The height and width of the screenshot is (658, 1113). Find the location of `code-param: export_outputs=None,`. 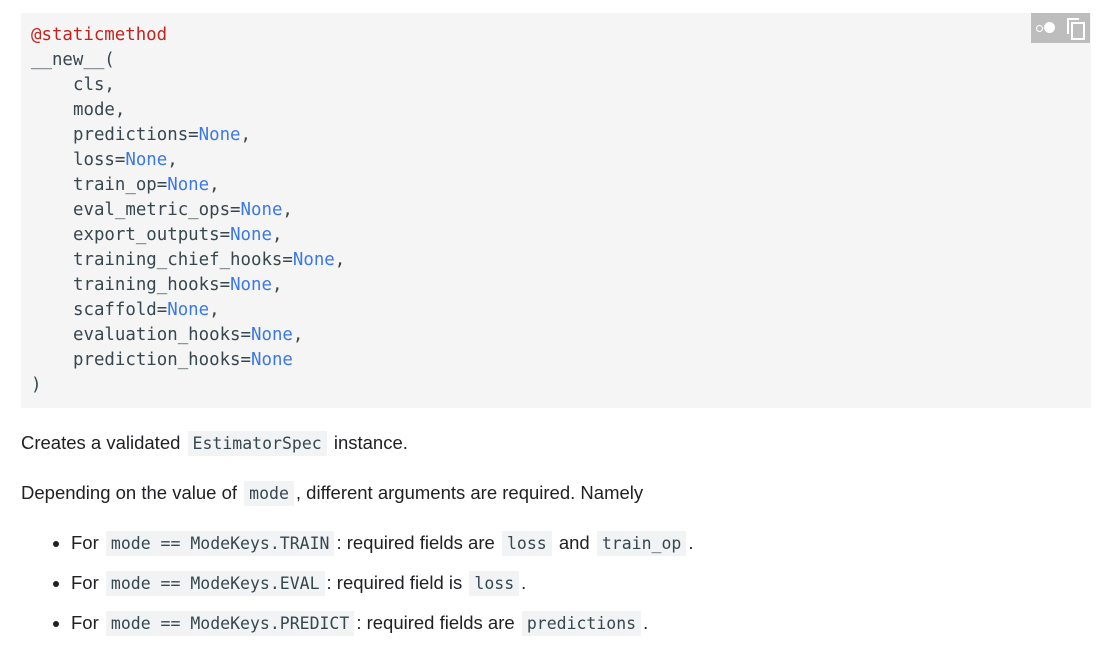

code-param: export_outputs=None, is located at coordinates (178, 235).